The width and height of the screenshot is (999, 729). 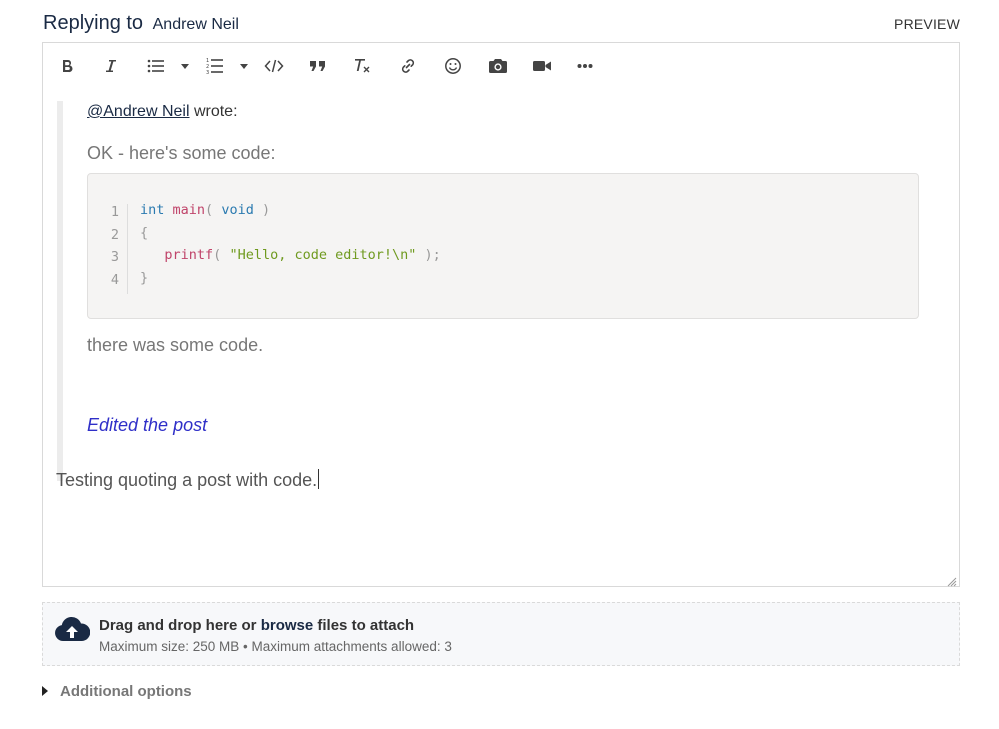 What do you see at coordinates (111, 66) in the screenshot?
I see `italic-icon` at bounding box center [111, 66].